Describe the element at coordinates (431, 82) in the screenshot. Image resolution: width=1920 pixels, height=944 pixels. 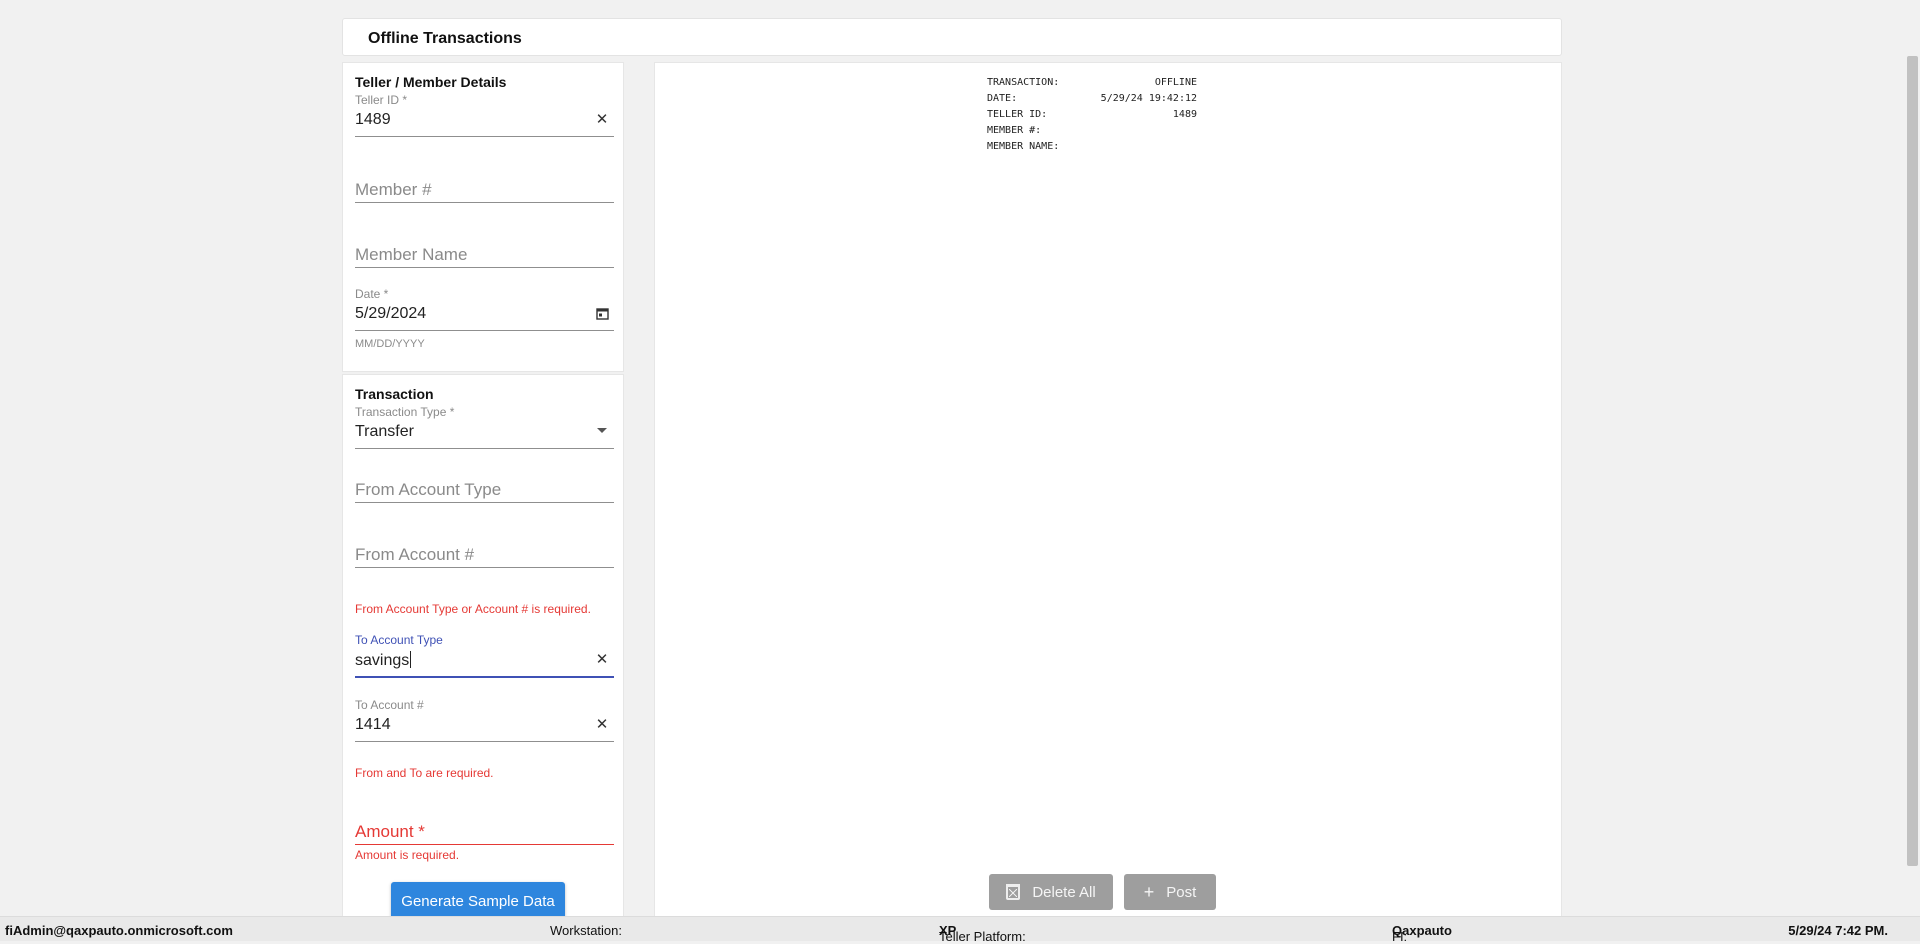
I see `teller-section-title: Teller / Member Details` at that location.